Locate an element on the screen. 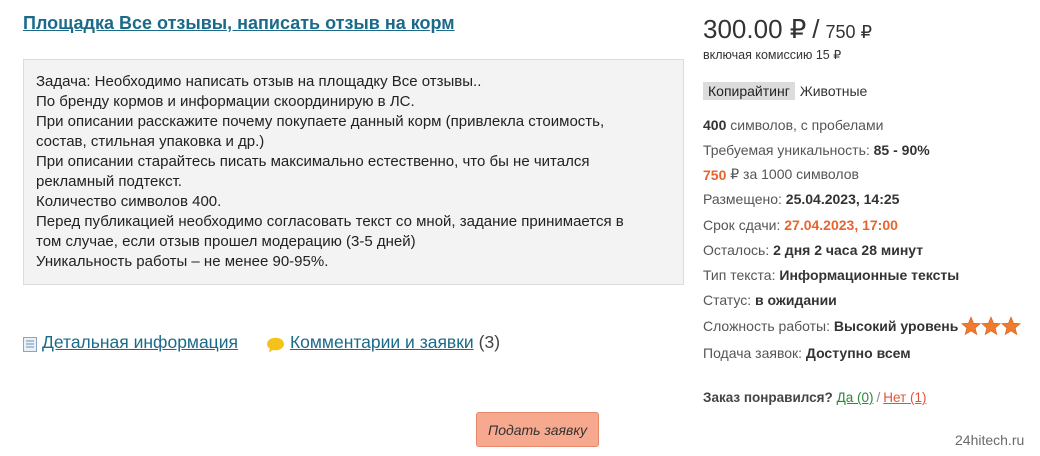  price-main: 300.00 ₽ is located at coordinates (755, 29).